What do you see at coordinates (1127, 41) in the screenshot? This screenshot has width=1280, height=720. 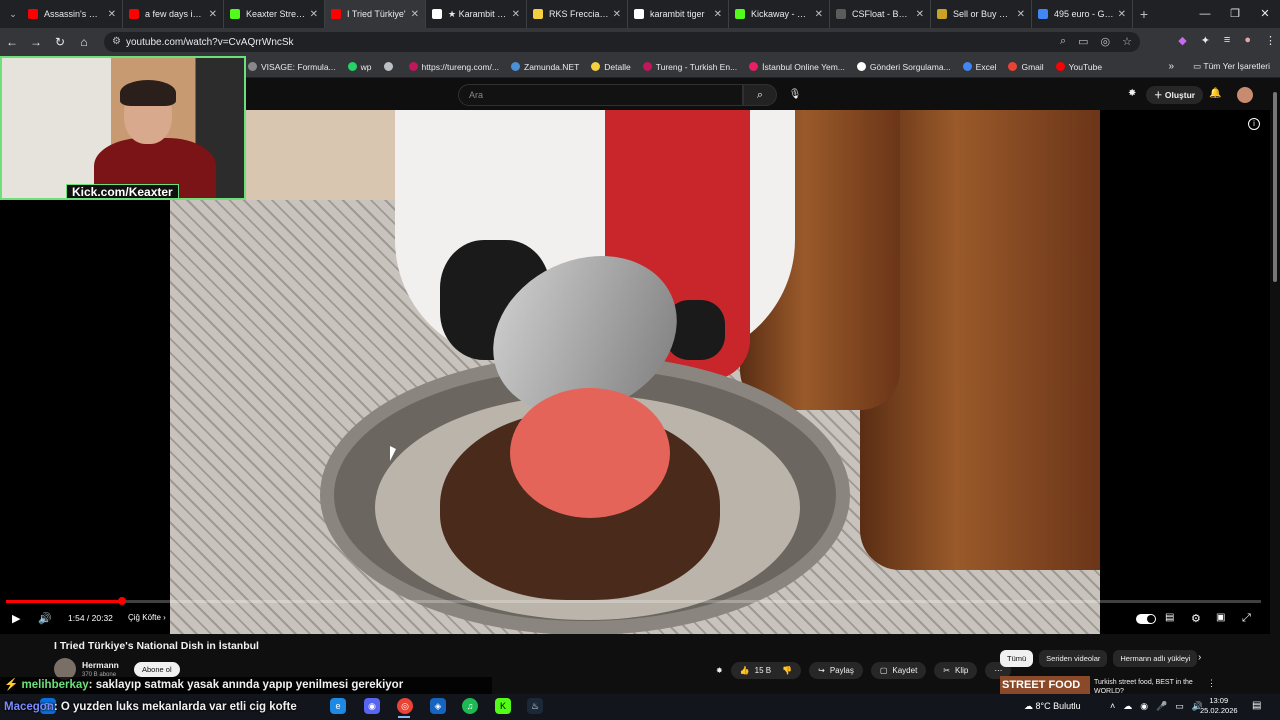 I see `bookmark-star-icon: ☆` at bounding box center [1127, 41].